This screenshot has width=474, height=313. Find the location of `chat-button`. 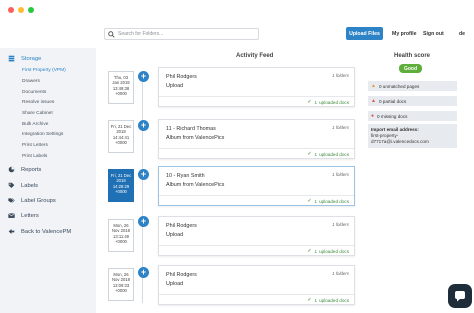

chat-button is located at coordinates (460, 296).